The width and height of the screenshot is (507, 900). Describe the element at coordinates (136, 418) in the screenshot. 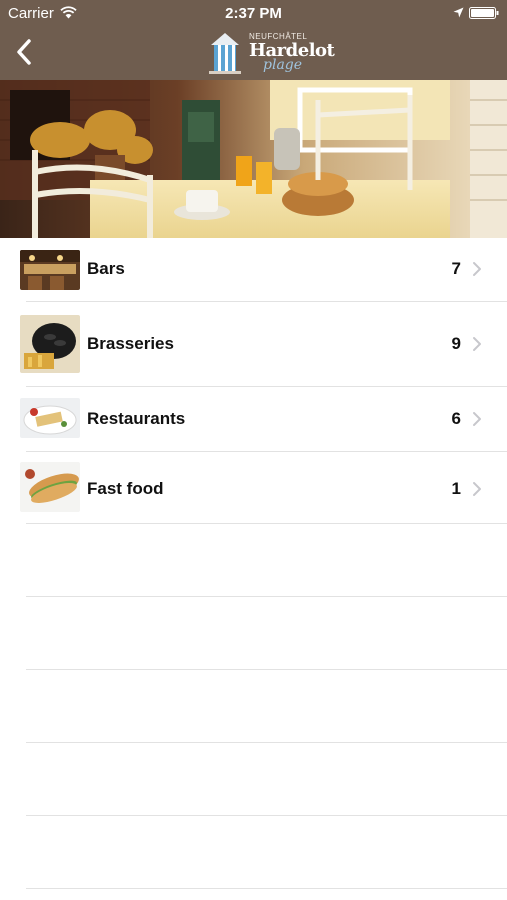

I see `restaurants-label: Restaurants` at that location.